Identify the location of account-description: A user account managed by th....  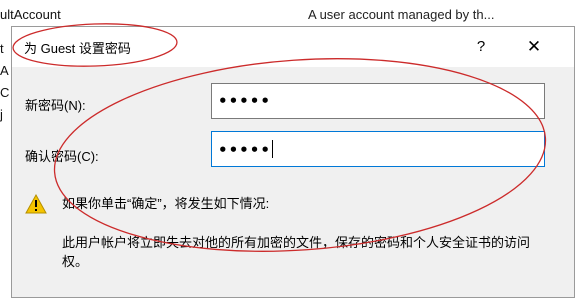
(401, 14).